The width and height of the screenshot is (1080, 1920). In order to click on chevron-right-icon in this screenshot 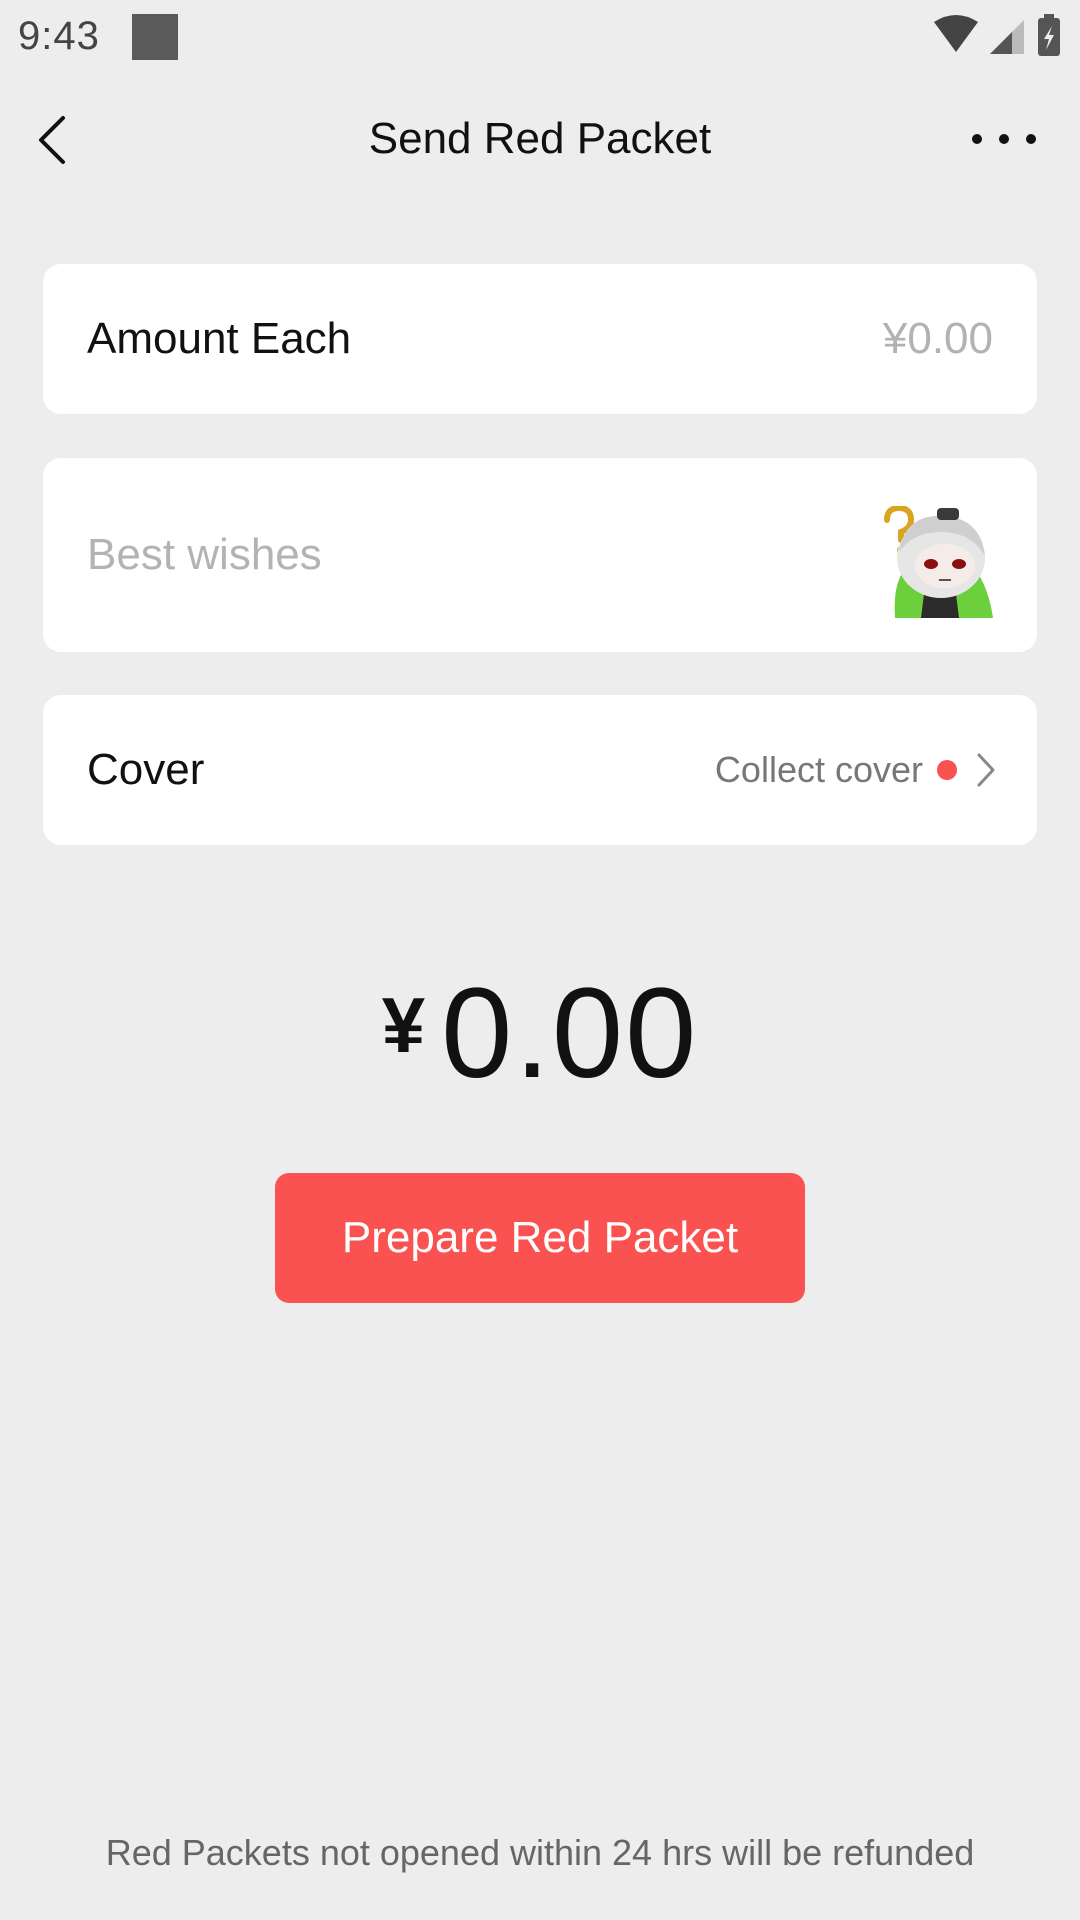, I will do `click(986, 770)`.